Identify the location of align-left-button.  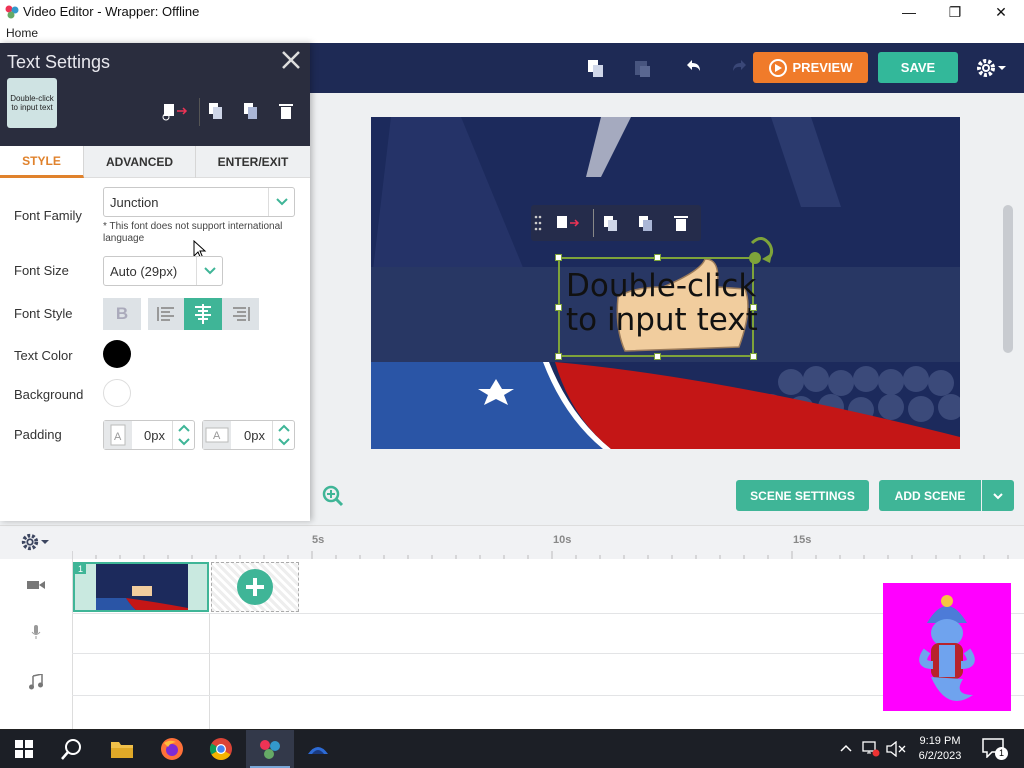
(166, 314).